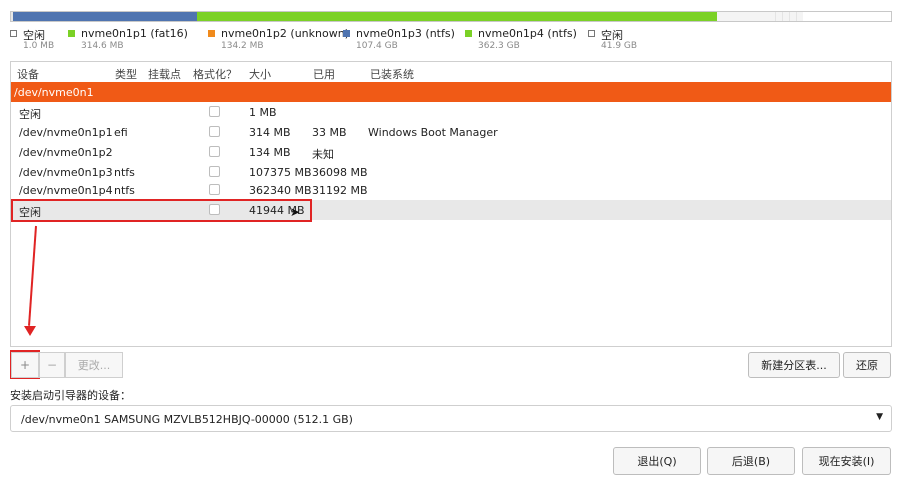 The image size is (902, 482). What do you see at coordinates (66, 132) in the screenshot?
I see `row-device: /dev/nvme0n1p1` at bounding box center [66, 132].